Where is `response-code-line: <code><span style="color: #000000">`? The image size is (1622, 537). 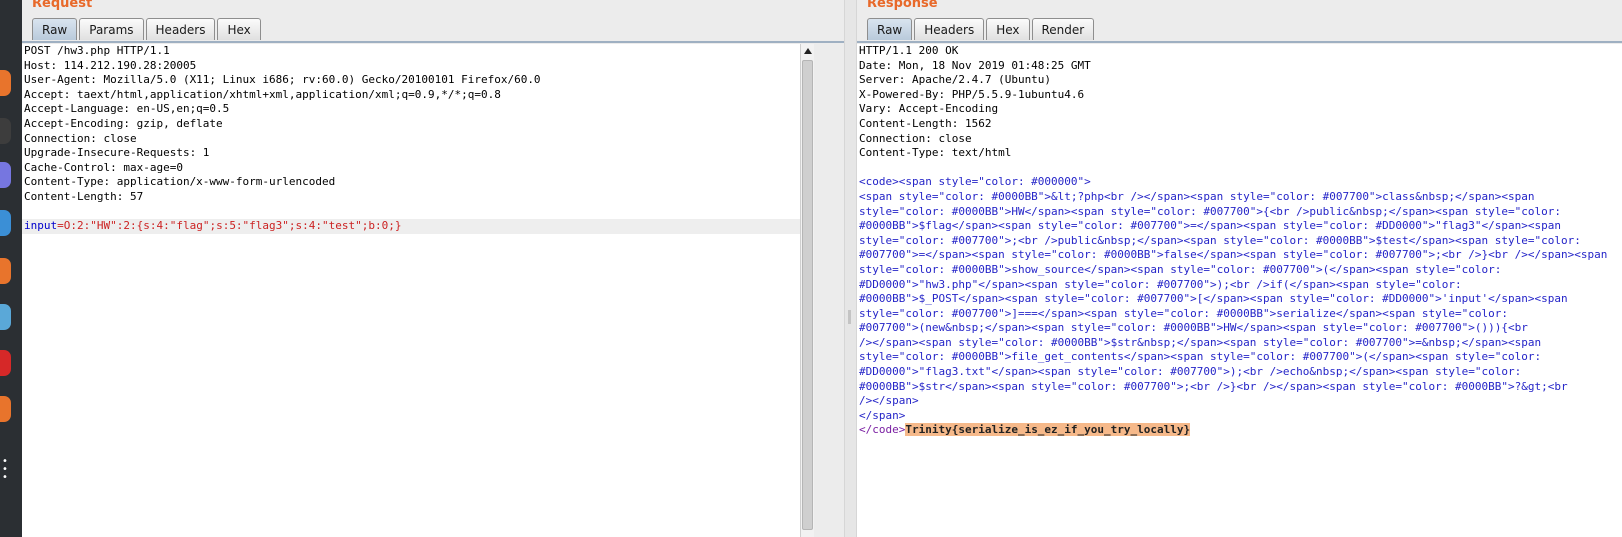 response-code-line: <code><span style="color: #000000"> is located at coordinates (975, 182).